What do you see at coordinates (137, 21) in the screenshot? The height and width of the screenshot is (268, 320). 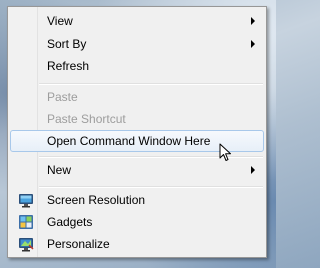 I see `menu-item-view: View` at bounding box center [137, 21].